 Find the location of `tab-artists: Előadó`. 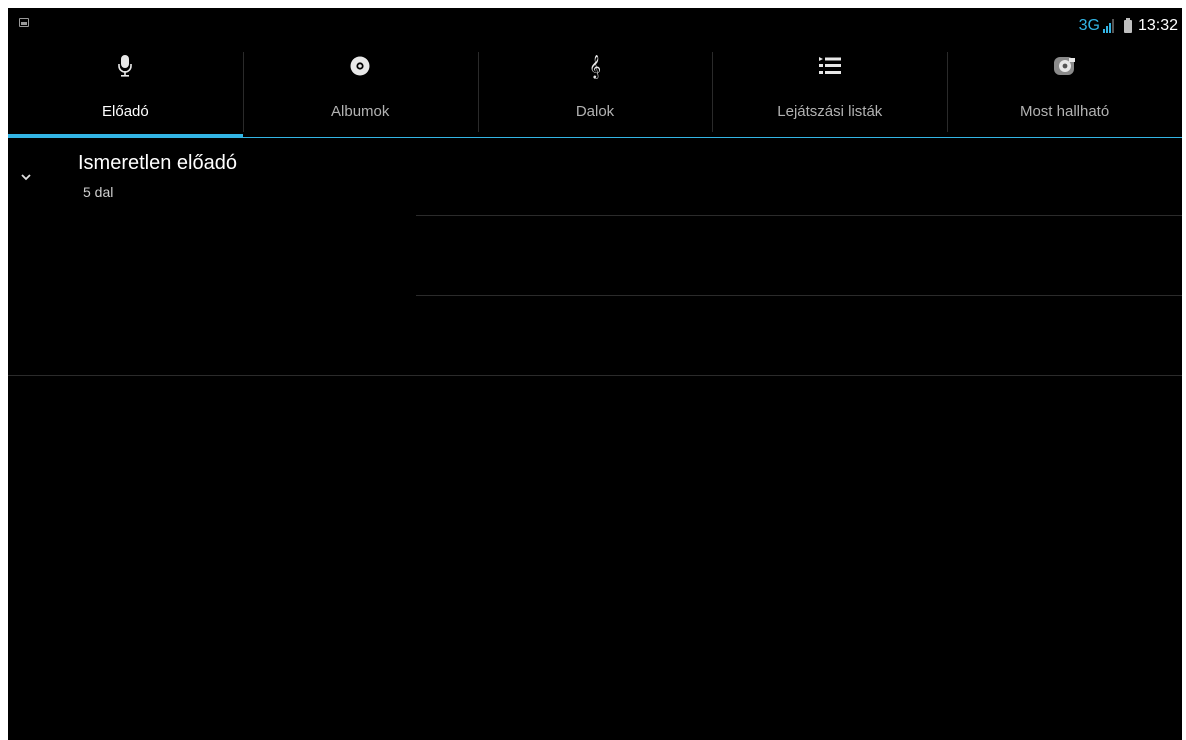

tab-artists: Előadó is located at coordinates (125, 91).